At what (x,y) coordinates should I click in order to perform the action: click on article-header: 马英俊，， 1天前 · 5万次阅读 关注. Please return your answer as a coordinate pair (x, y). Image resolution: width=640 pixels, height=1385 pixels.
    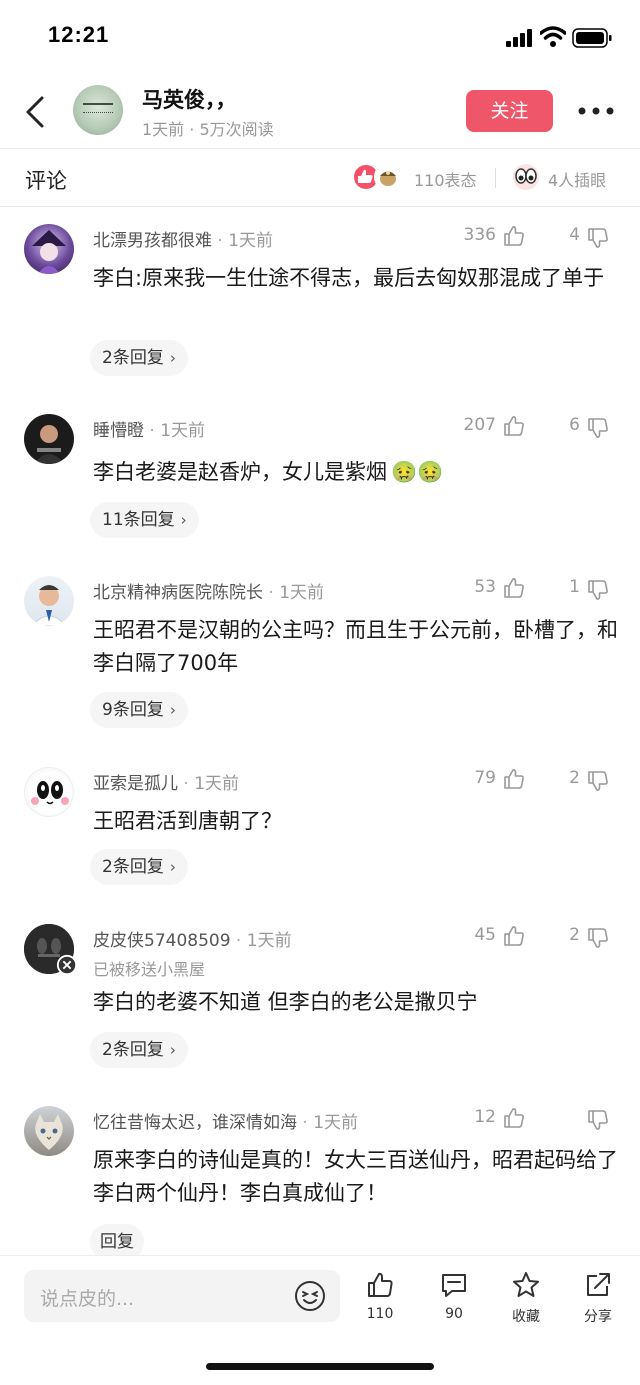
    Looking at the image, I should click on (320, 112).